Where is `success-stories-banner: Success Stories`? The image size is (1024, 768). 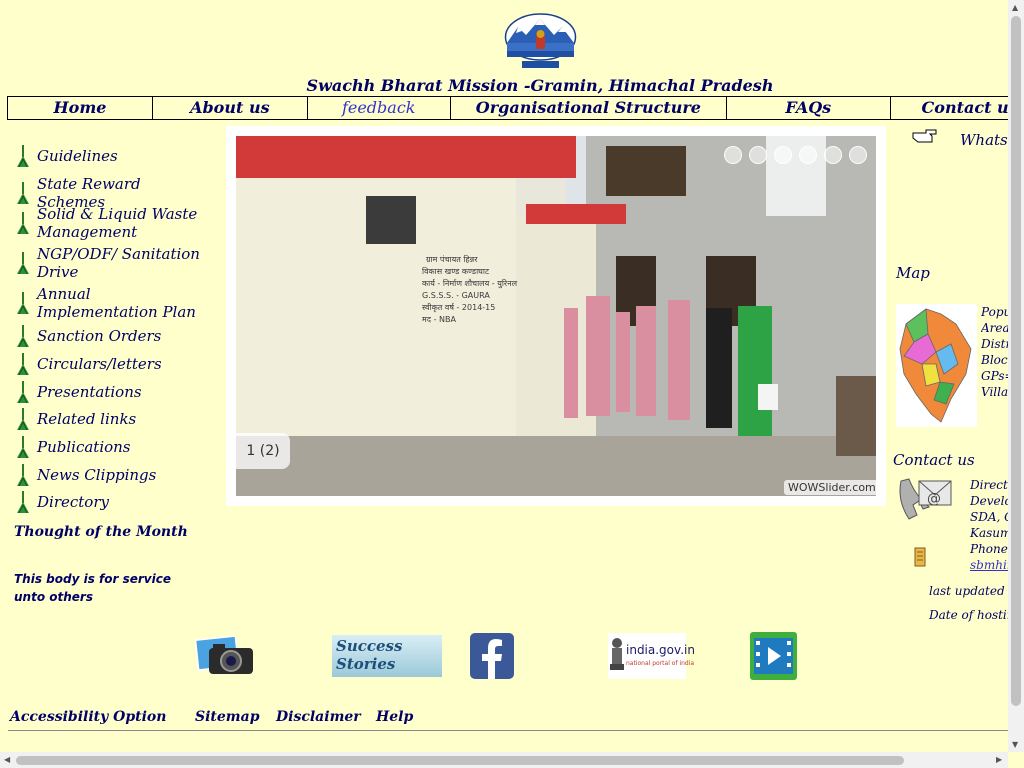 success-stories-banner: Success Stories is located at coordinates (387, 656).